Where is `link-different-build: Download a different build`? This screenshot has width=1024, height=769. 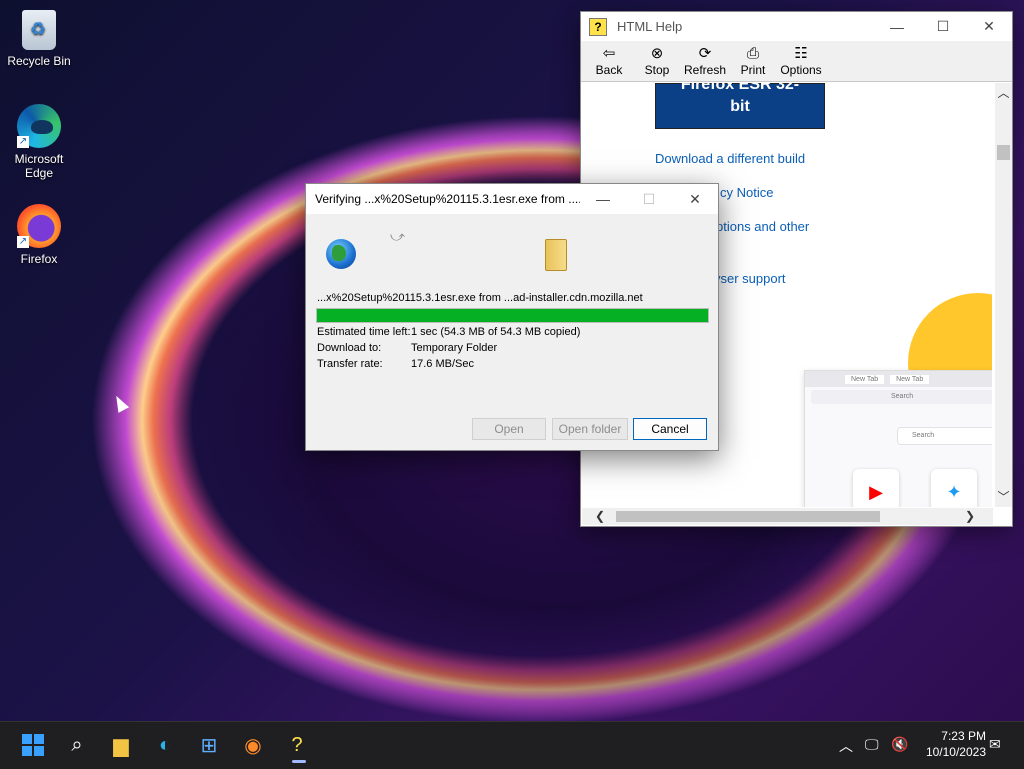
link-different-build: Download a different build is located at coordinates (730, 158).